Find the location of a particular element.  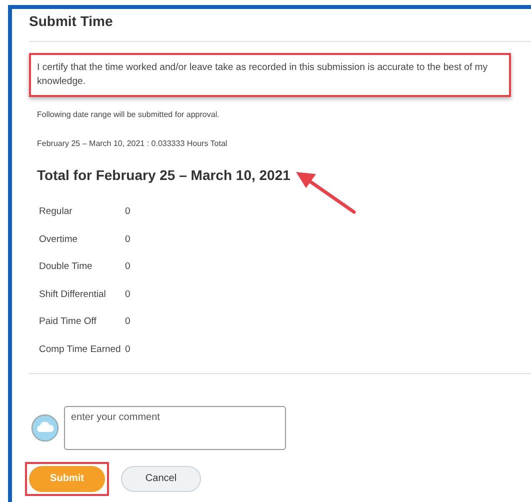

comment-field: enter your comment is located at coordinates (175, 428).